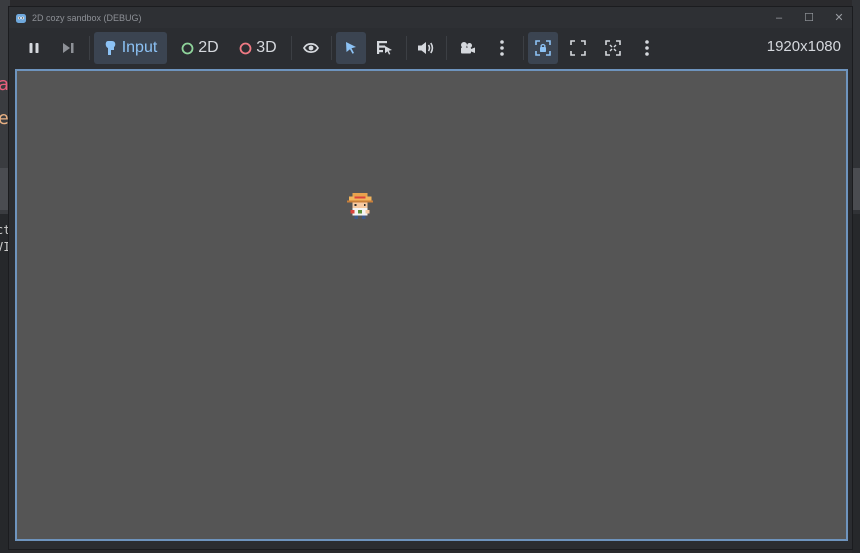  Describe the element at coordinates (187, 48) in the screenshot. I see `circle-2d-icon` at that location.